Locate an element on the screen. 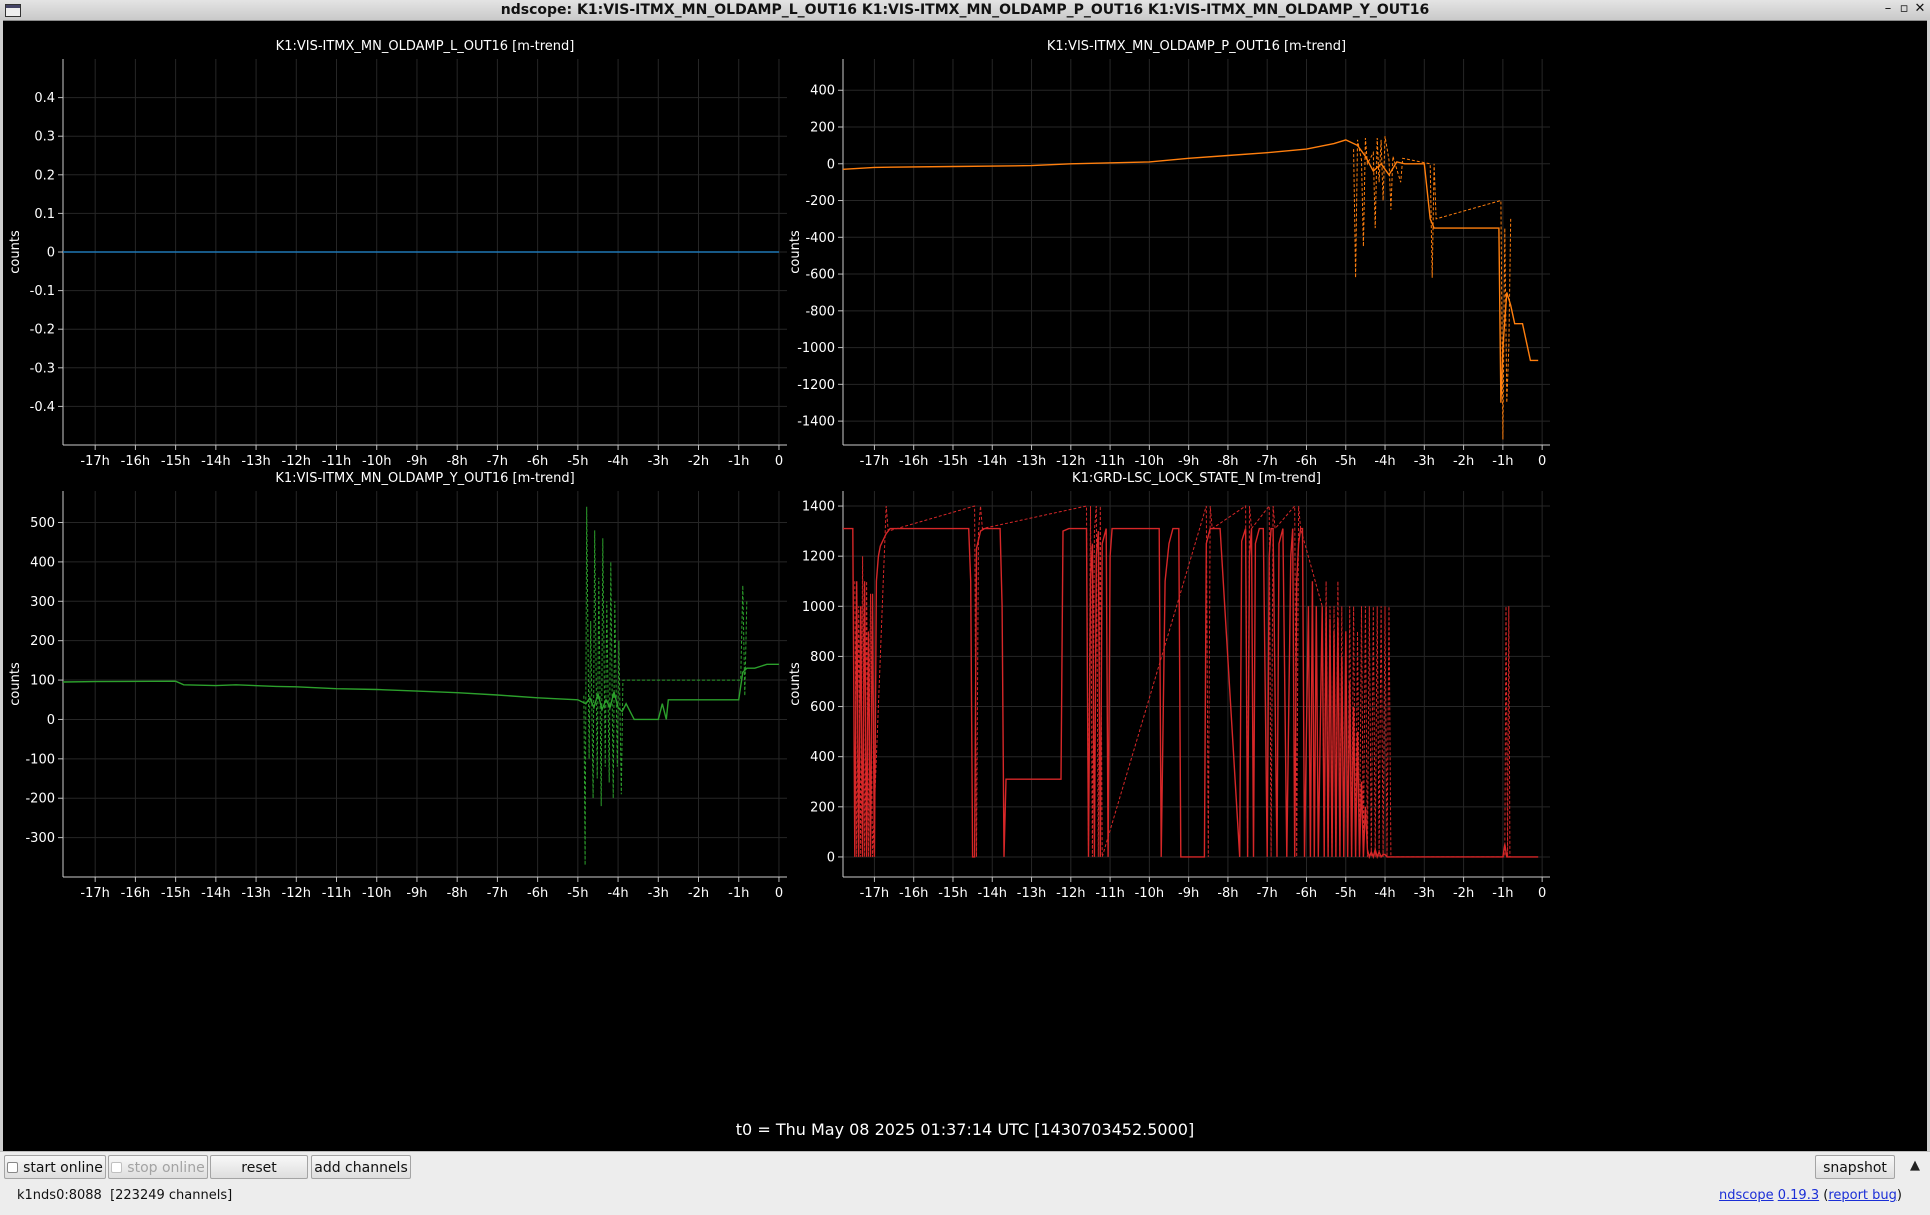  y-tick-label: 800 is located at coordinates (822, 657).